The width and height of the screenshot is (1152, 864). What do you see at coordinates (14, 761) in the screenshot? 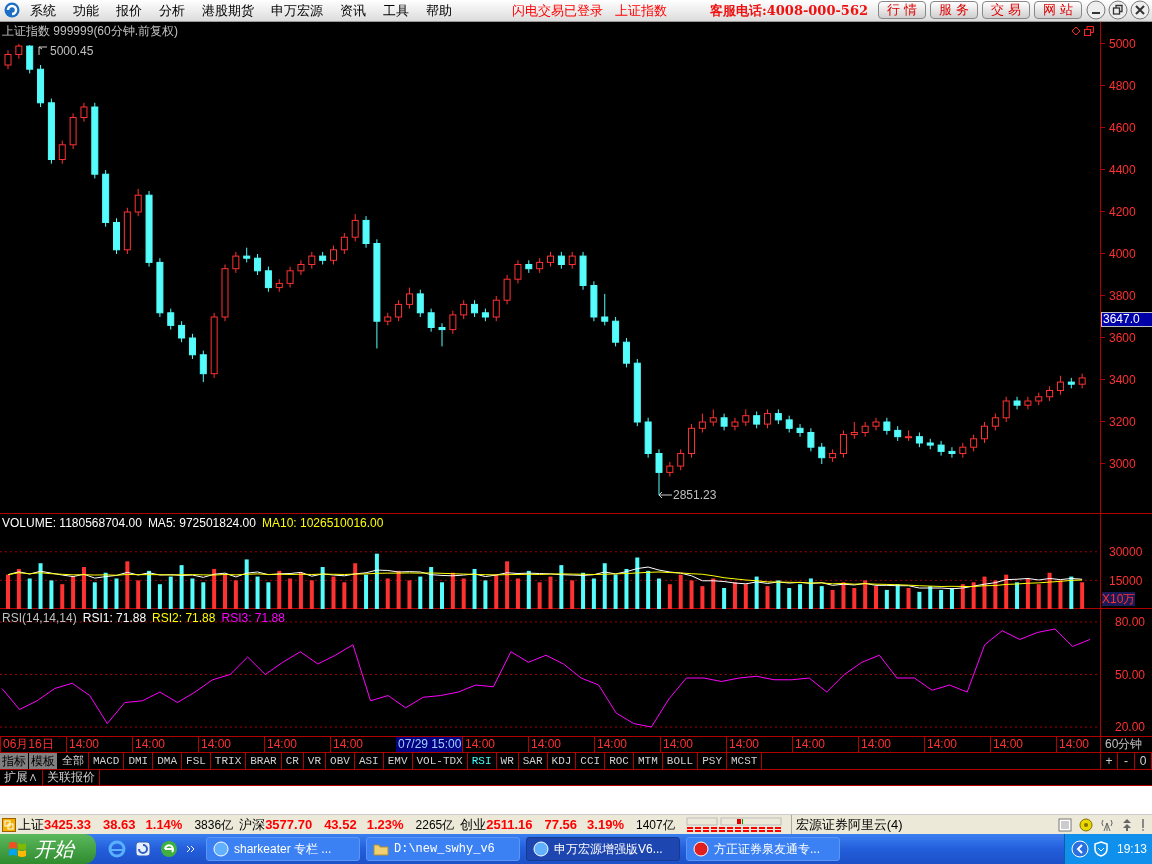
I see `mode-button: 指标` at bounding box center [14, 761].